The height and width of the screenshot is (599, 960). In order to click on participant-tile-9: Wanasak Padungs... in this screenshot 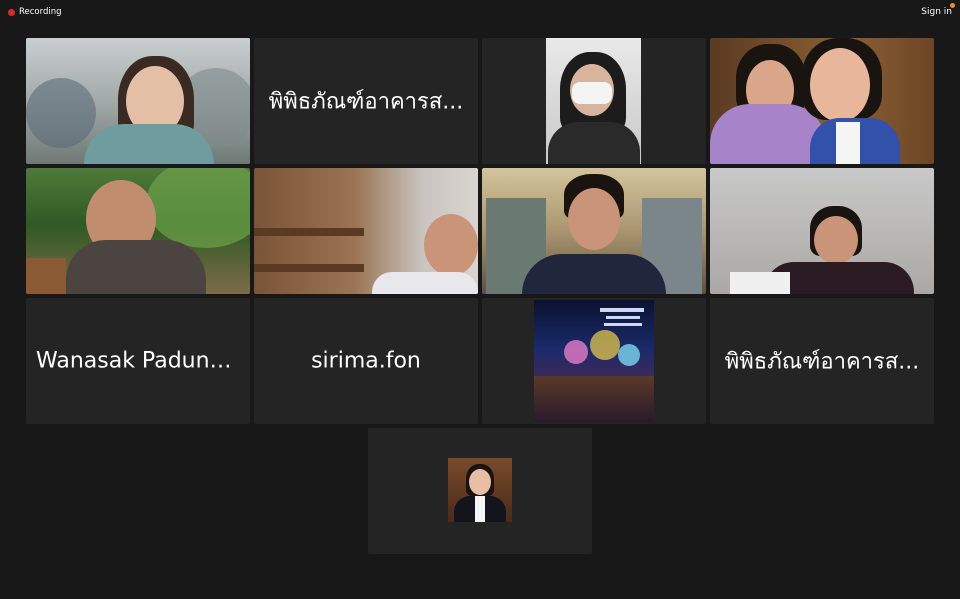, I will do `click(138, 361)`.